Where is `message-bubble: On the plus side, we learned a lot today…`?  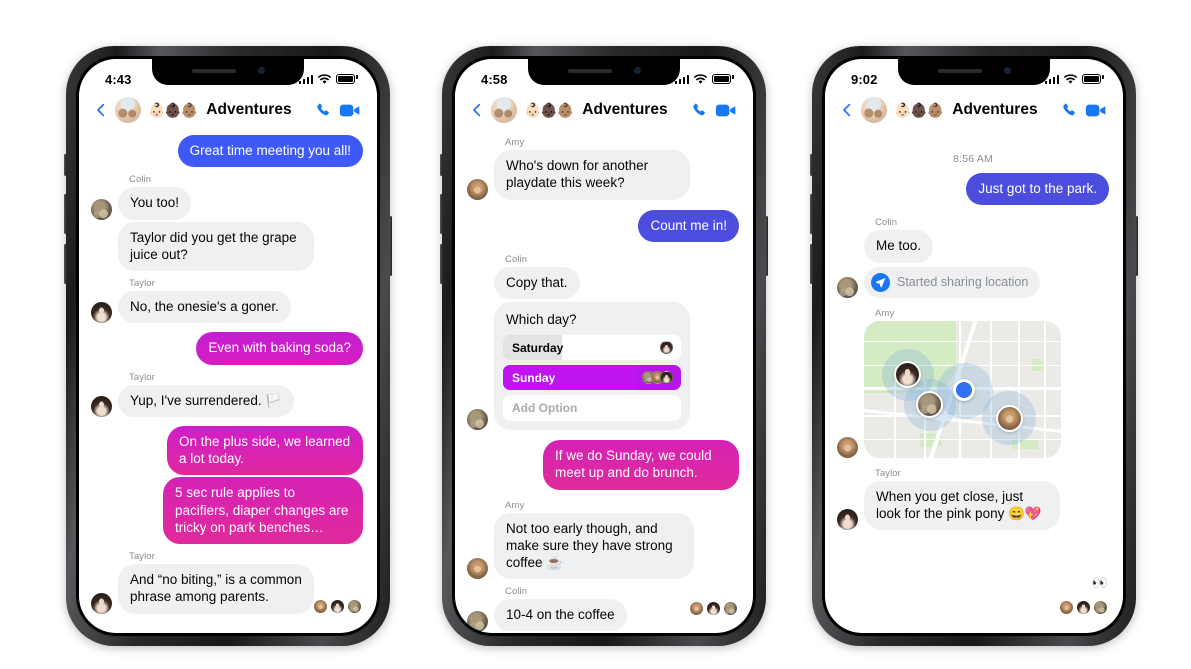 message-bubble: On the plus side, we learned a lot today… is located at coordinates (265, 450).